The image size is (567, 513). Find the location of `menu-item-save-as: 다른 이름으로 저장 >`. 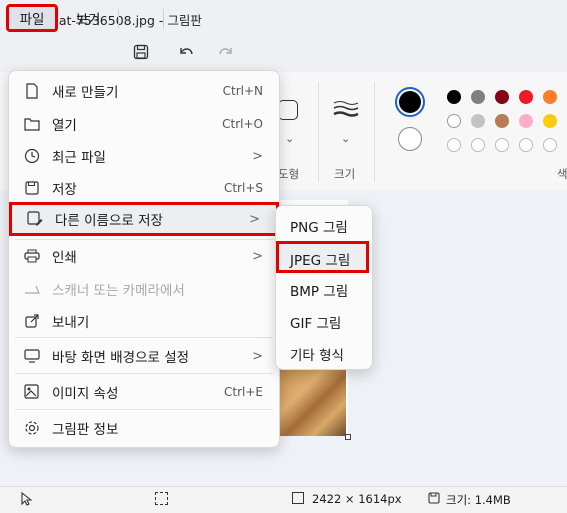

menu-item-save-as: 다른 이름으로 저장 > is located at coordinates (144, 219).